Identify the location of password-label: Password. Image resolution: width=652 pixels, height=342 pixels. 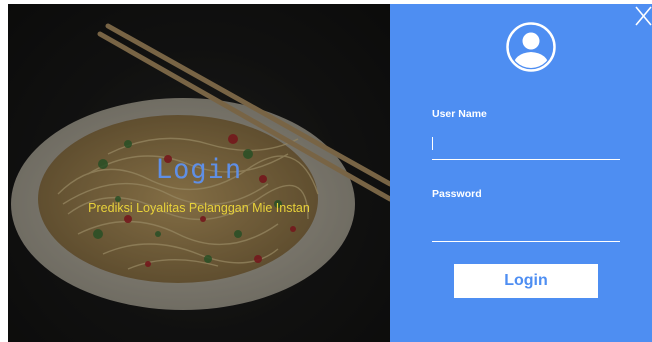
(457, 194).